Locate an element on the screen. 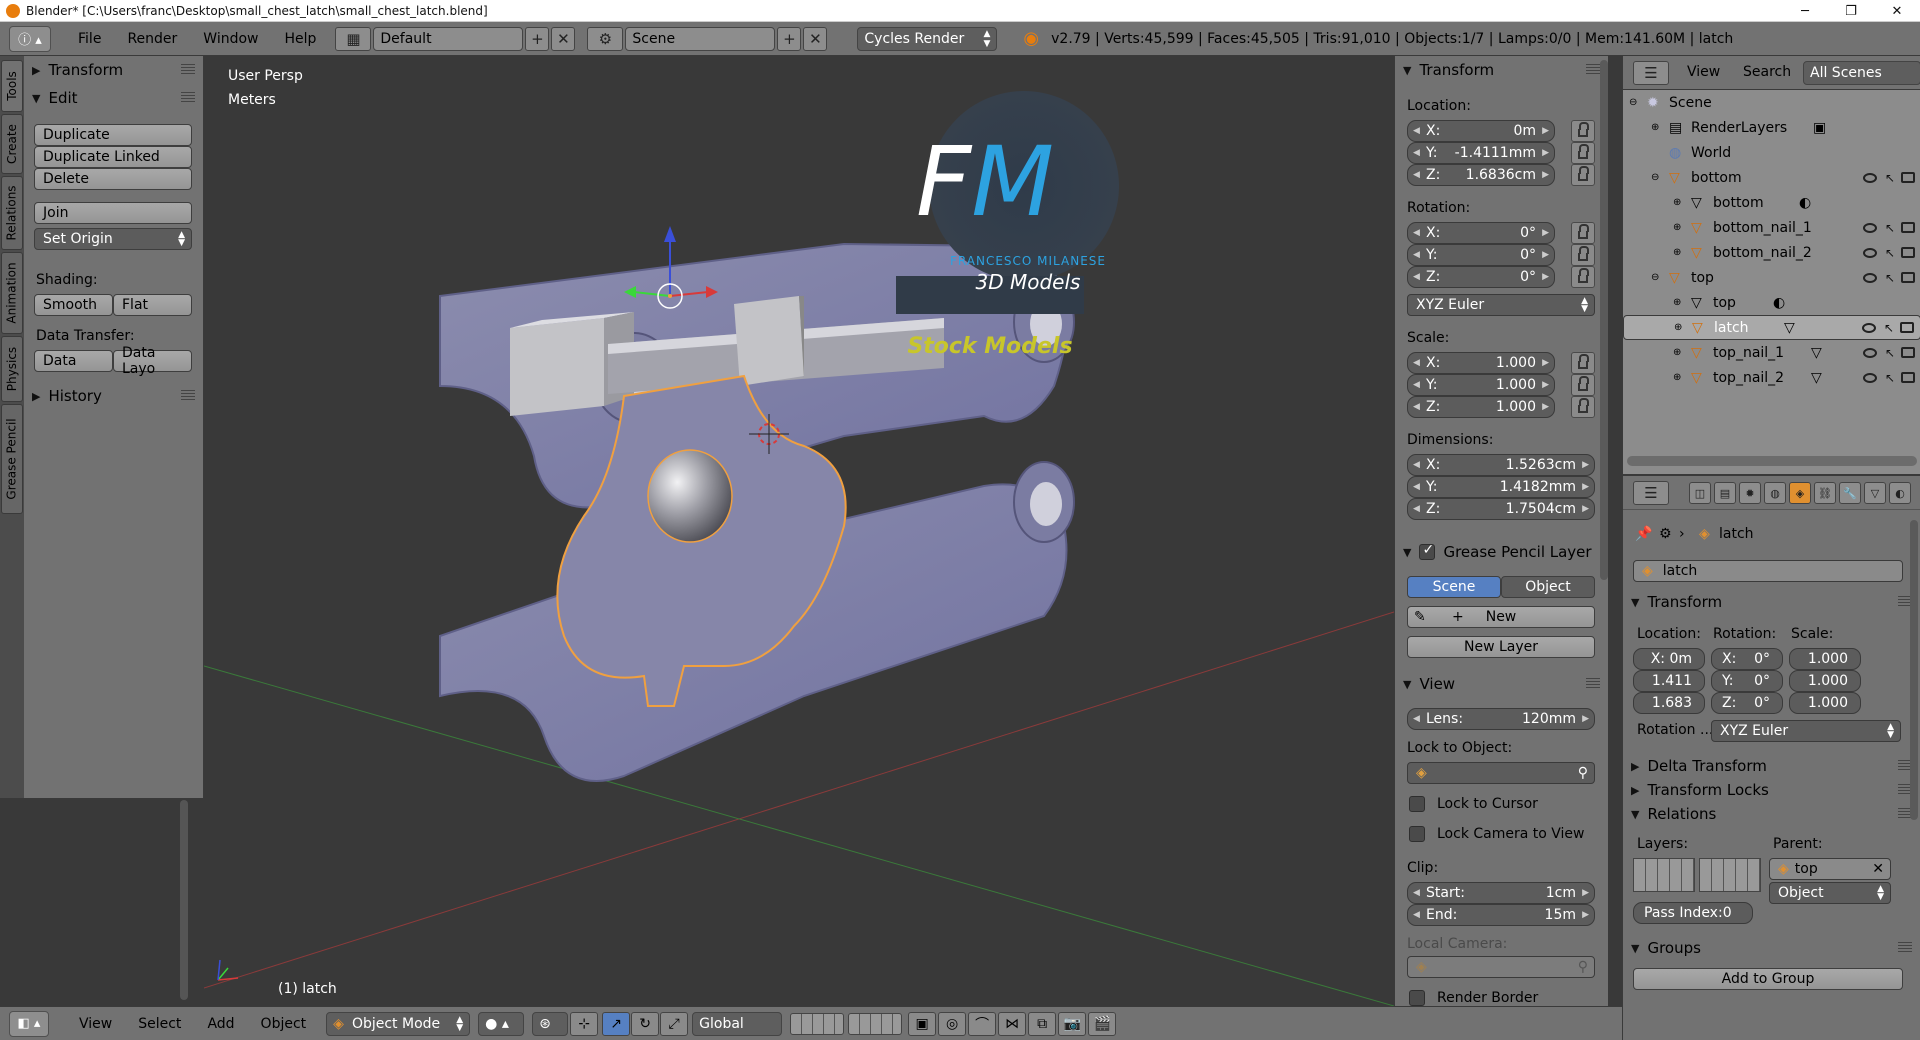 This screenshot has height=1040, width=1920. interaction-mode-select: ◈ Object Mode ▲ ▼ is located at coordinates (398, 1023).